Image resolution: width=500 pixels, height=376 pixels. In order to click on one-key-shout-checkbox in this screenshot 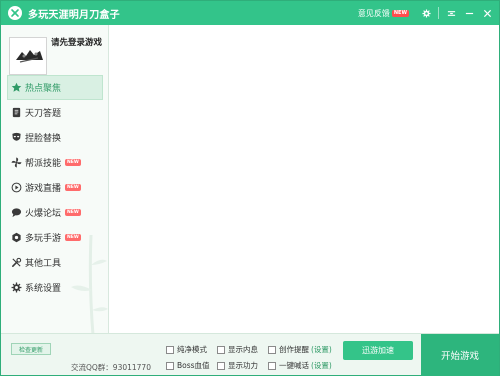, I will do `click(272, 365)`.